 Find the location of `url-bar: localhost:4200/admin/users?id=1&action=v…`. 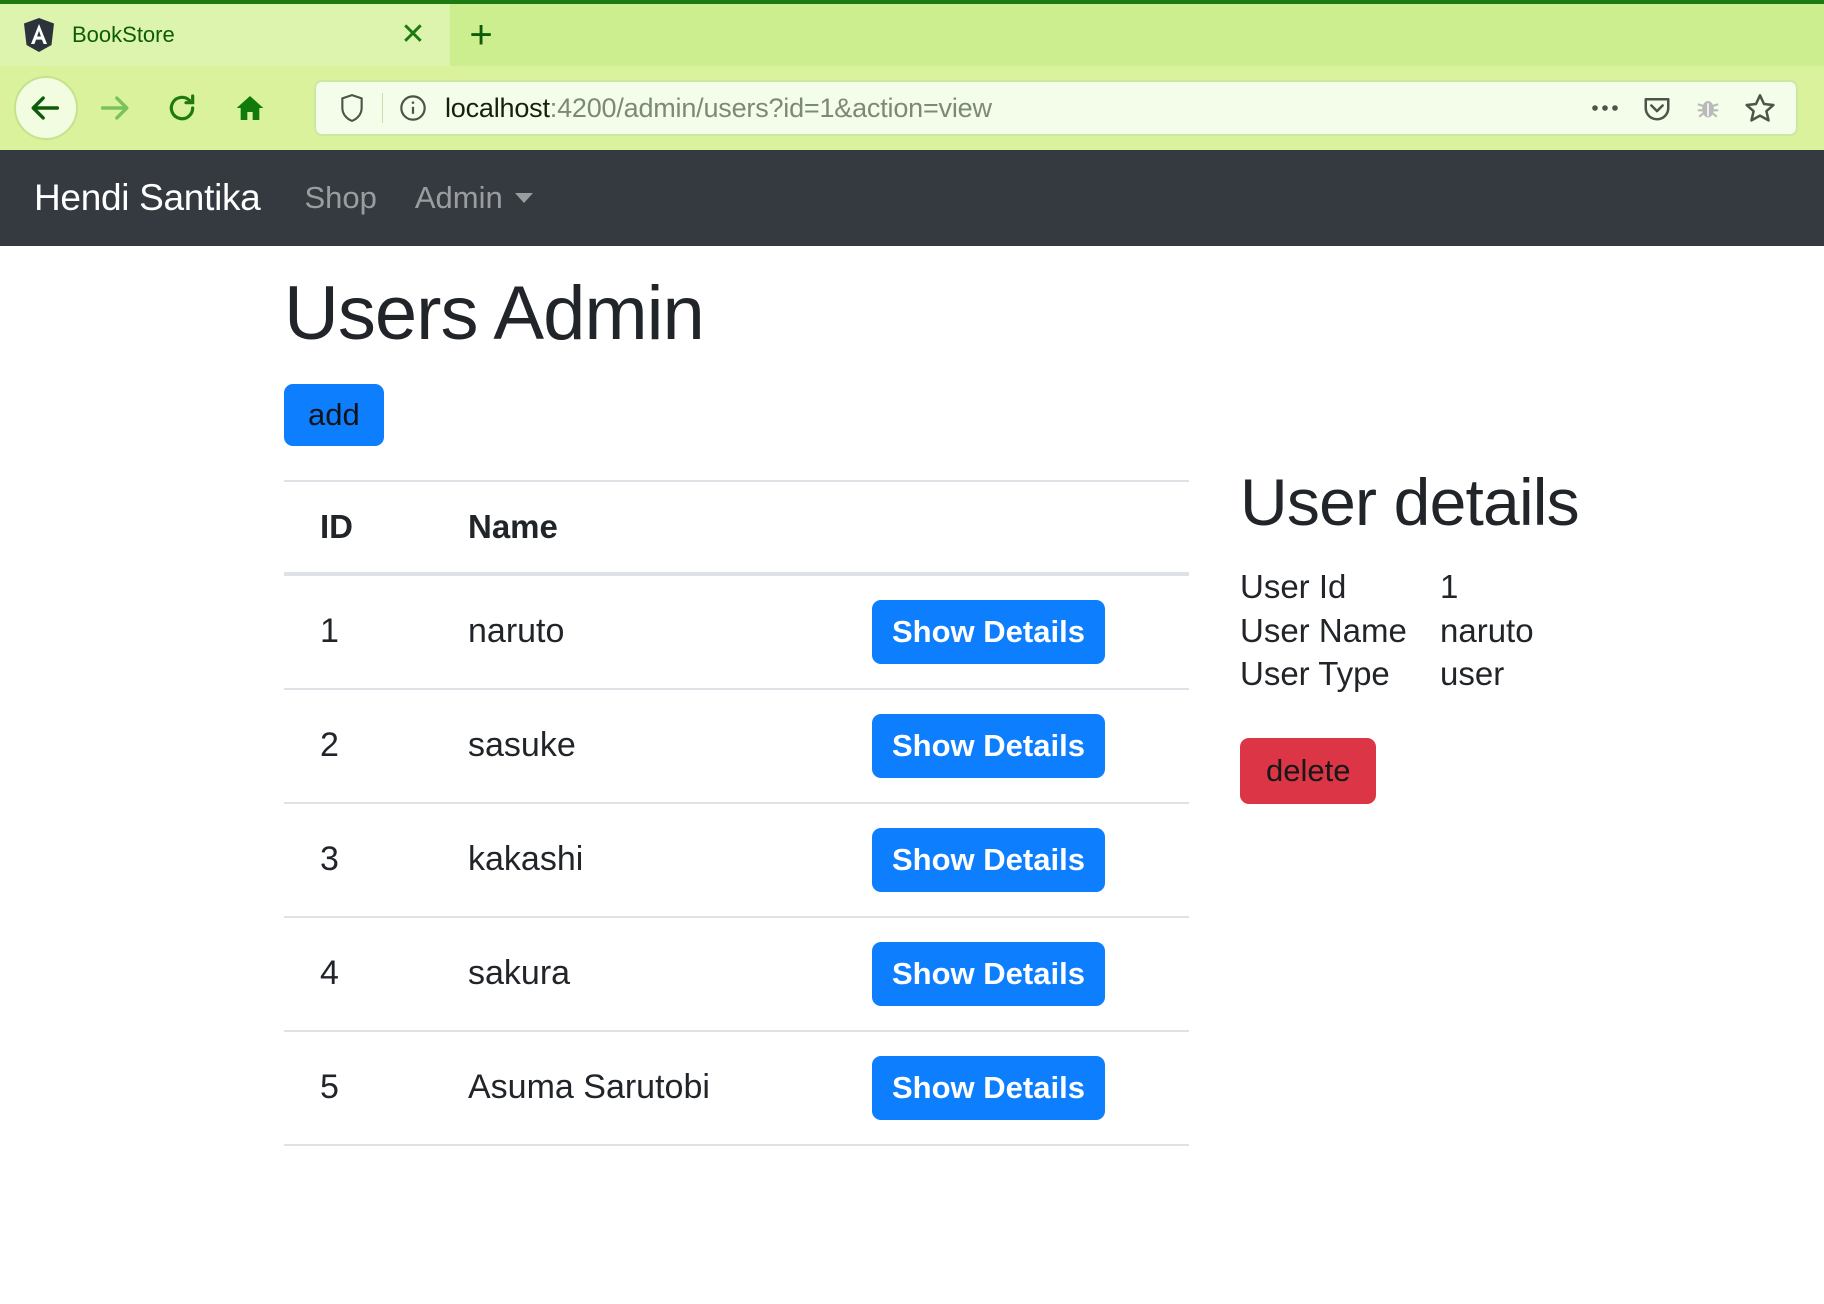

url-bar: localhost:4200/admin/users?id=1&action=v… is located at coordinates (1056, 108).